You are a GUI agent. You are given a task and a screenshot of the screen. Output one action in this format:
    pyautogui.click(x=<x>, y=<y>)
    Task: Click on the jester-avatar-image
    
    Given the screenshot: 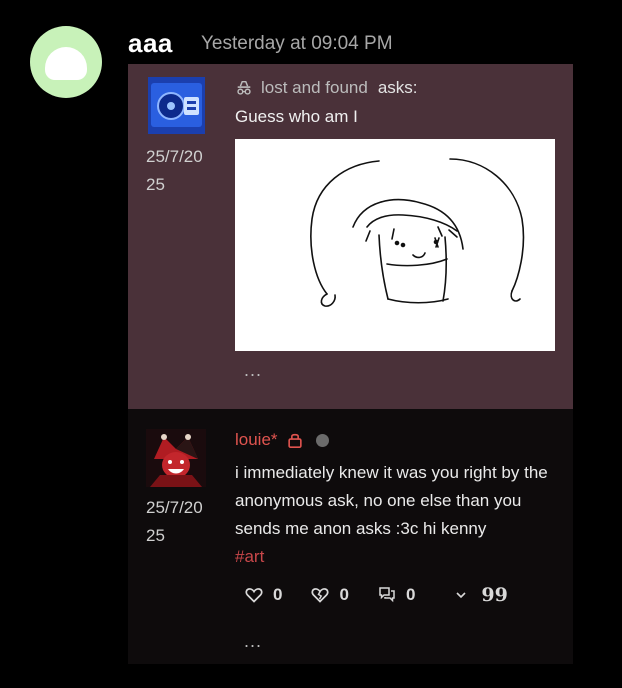 What is the action you would take?
    pyautogui.click(x=176, y=458)
    